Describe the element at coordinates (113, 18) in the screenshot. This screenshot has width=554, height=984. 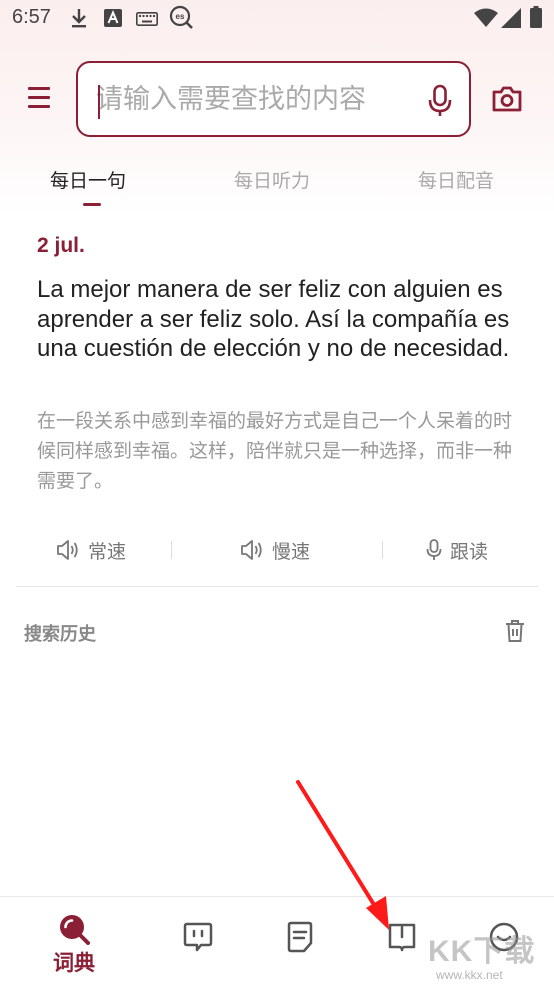
I see `text-a-icon` at that location.